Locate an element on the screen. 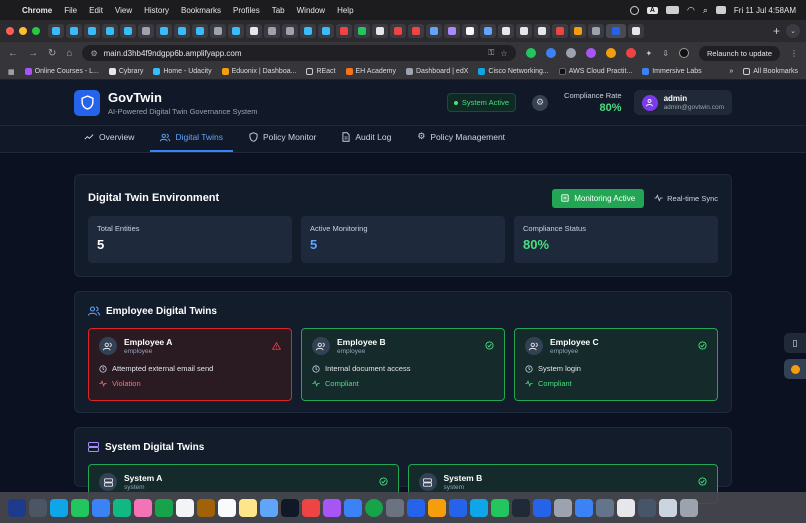 This screenshot has height=523, width=806. maps-icon is located at coordinates (122, 507).